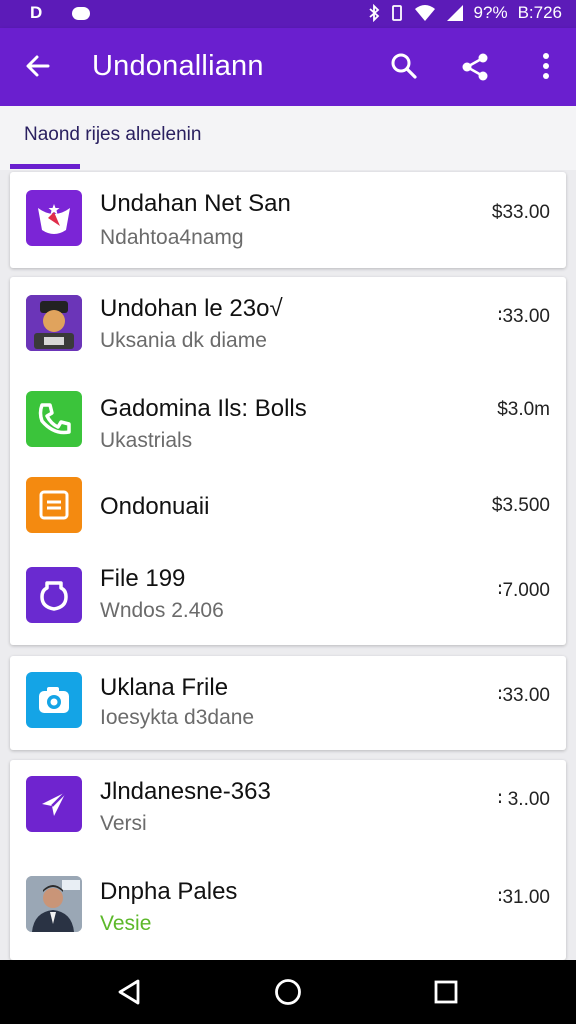  I want to click on status-time: B:726, so click(539, 12).